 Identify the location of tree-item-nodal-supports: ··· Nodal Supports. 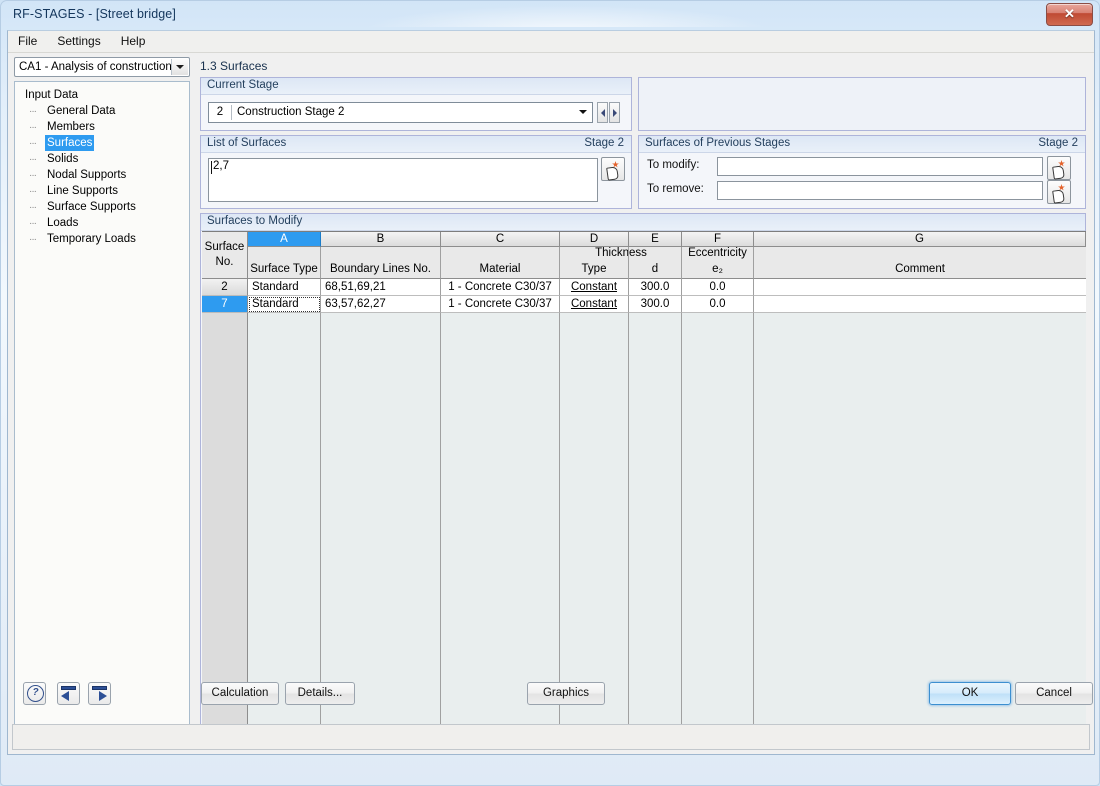
(102, 175).